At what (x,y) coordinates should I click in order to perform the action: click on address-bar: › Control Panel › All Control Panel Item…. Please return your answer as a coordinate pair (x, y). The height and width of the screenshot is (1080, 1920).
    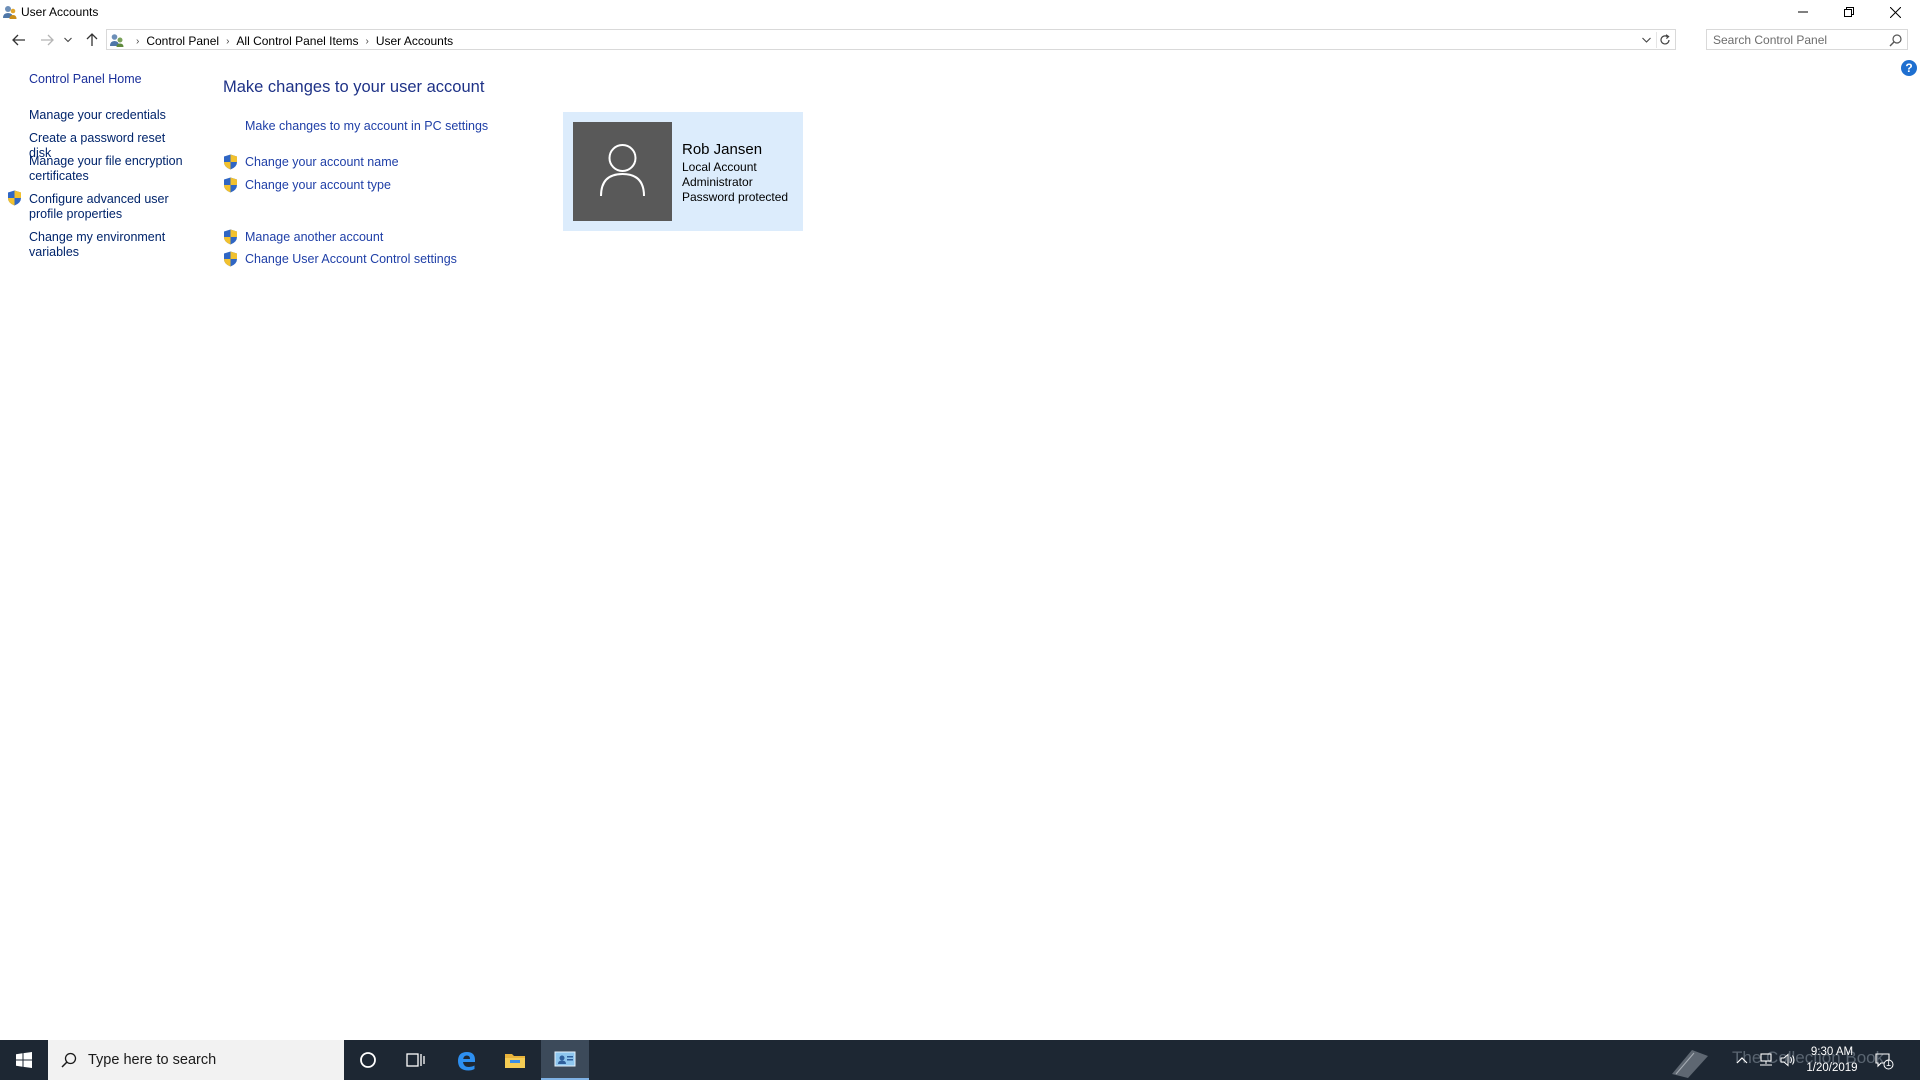
    Looking at the image, I should click on (891, 39).